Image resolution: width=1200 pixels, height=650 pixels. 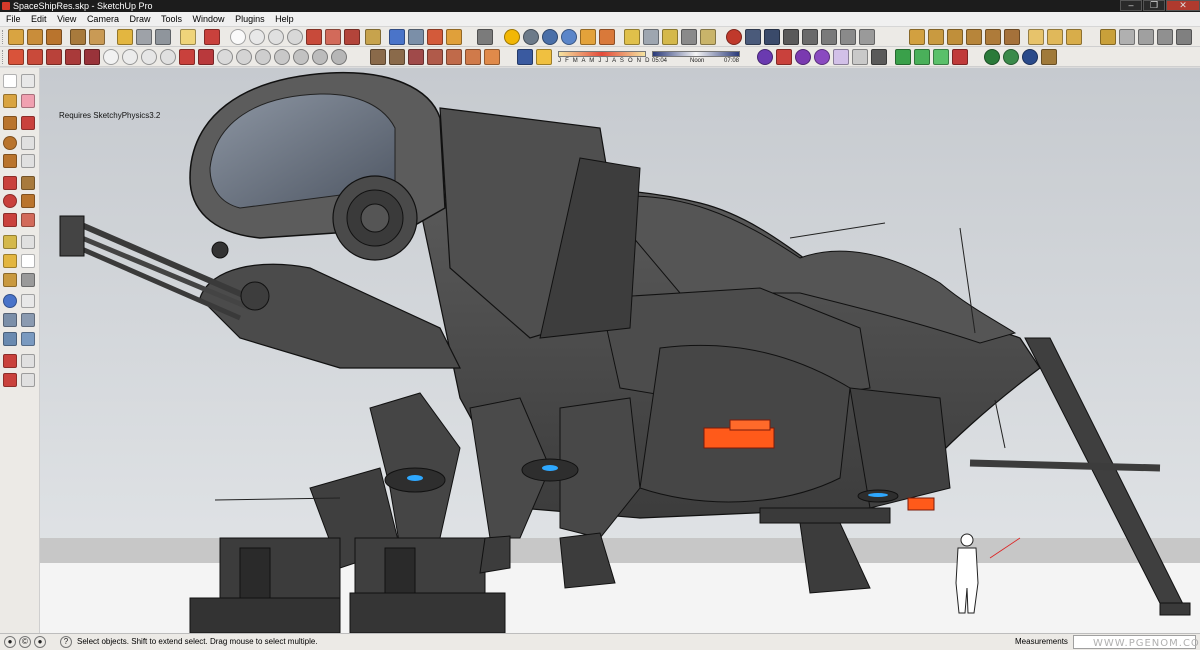 What do you see at coordinates (66, 19) in the screenshot?
I see `menu-view: View` at bounding box center [66, 19].